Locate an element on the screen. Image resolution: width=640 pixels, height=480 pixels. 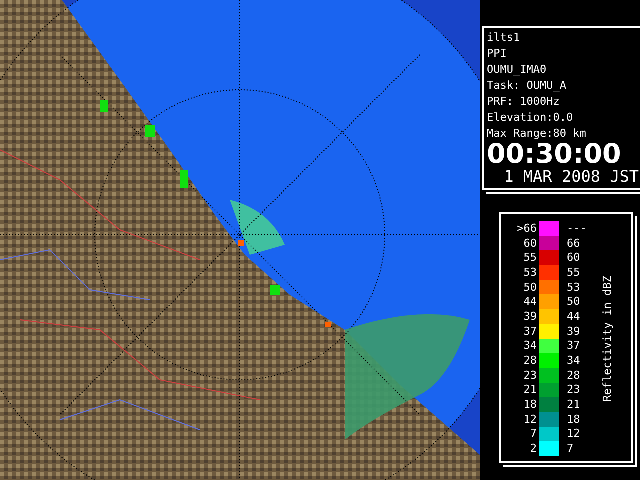
info-text: ilts1 is located at coordinates (504, 38).